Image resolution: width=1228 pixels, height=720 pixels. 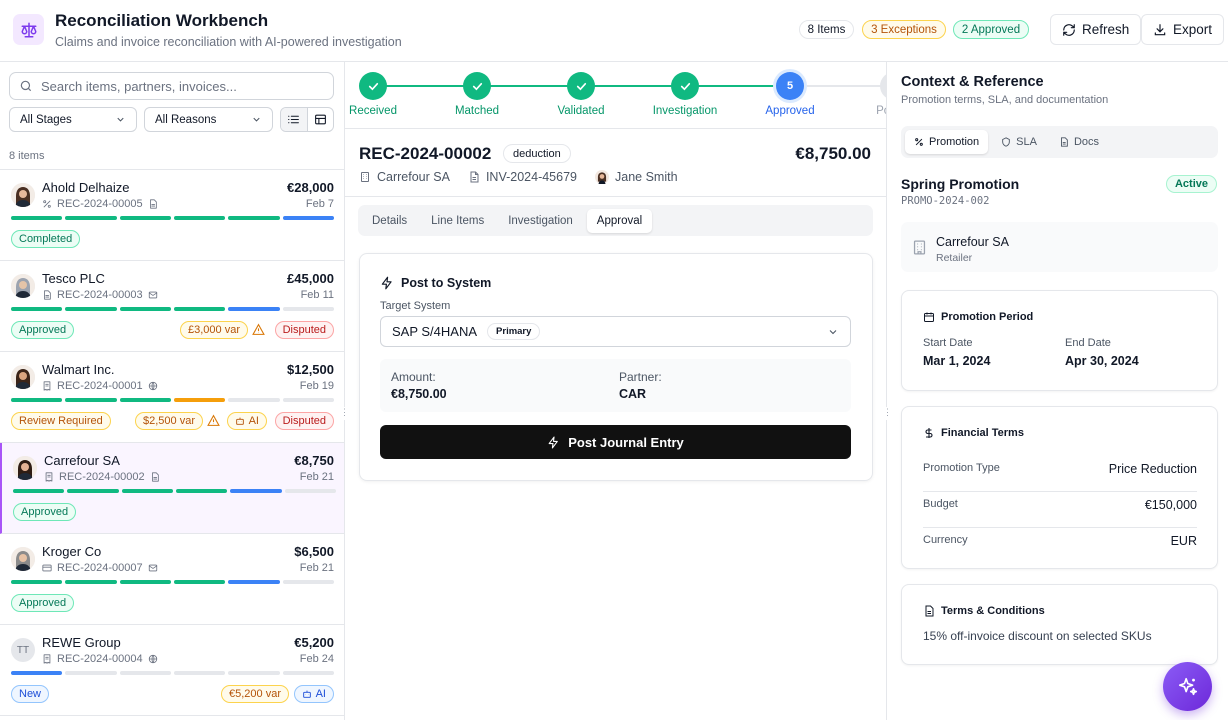 What do you see at coordinates (954, 258) in the screenshot?
I see `retailer-role: Retailer` at bounding box center [954, 258].